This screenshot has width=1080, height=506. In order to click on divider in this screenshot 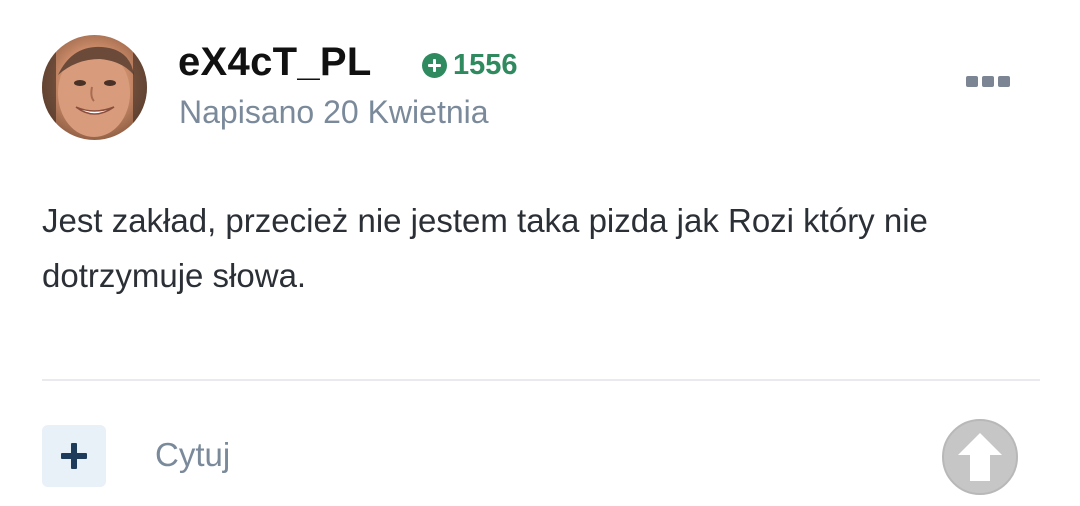, I will do `click(541, 380)`.